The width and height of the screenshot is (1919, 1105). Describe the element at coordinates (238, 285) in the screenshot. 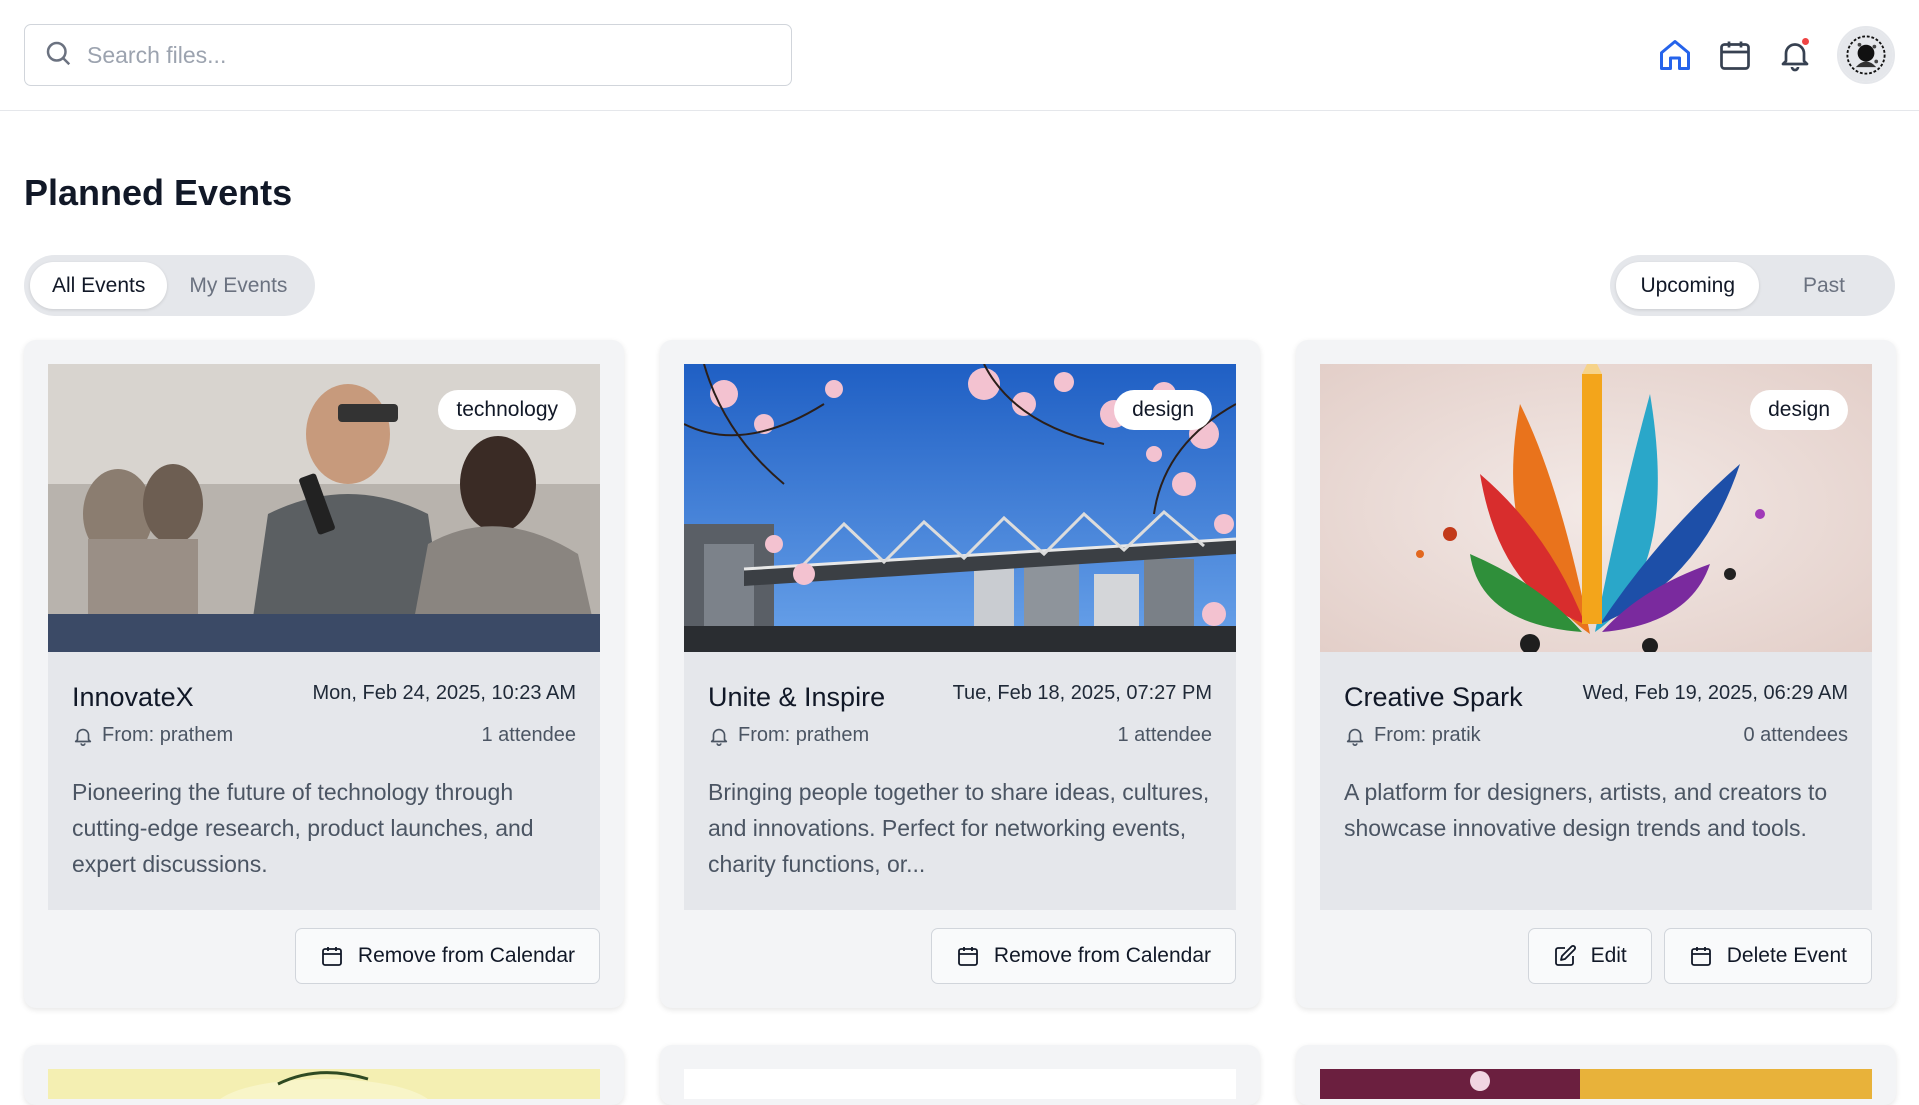

I see `tab-my-events: My Events` at that location.